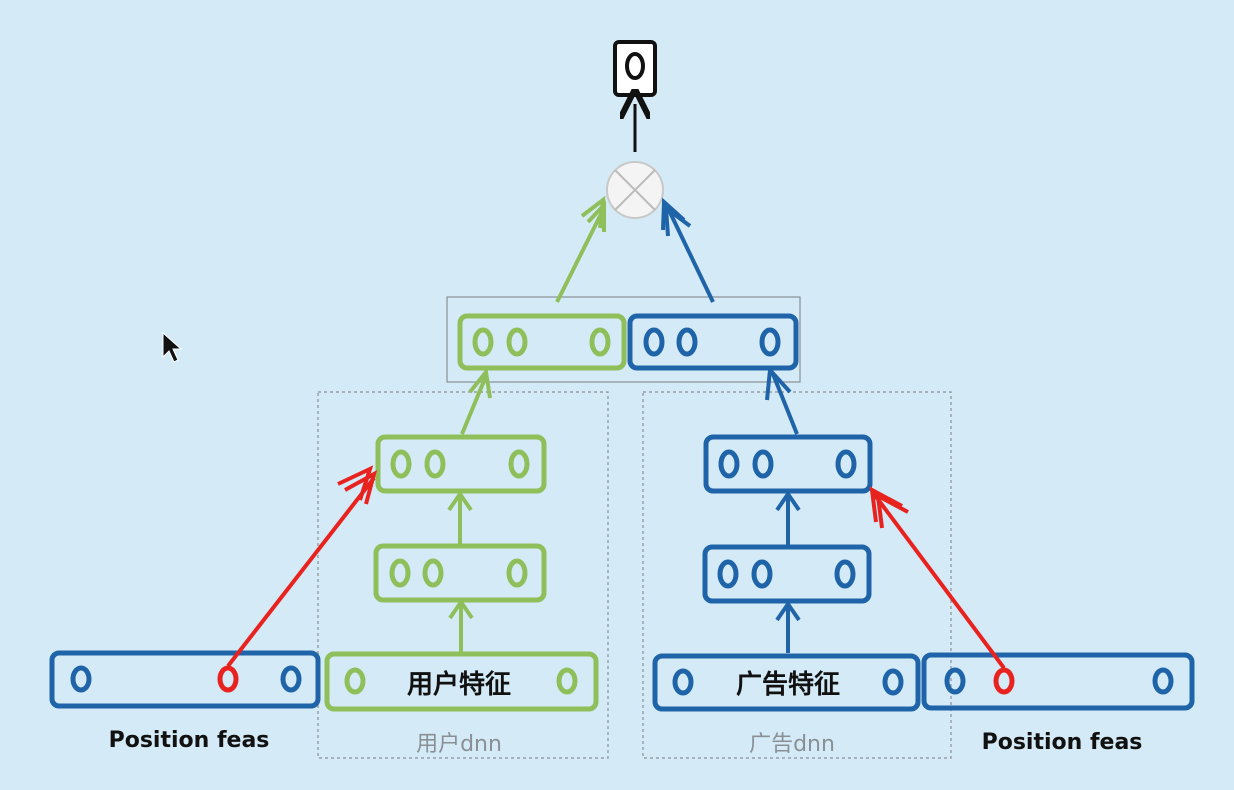  What do you see at coordinates (1062, 742) in the screenshot?
I see `right-position-label: Position feas` at bounding box center [1062, 742].